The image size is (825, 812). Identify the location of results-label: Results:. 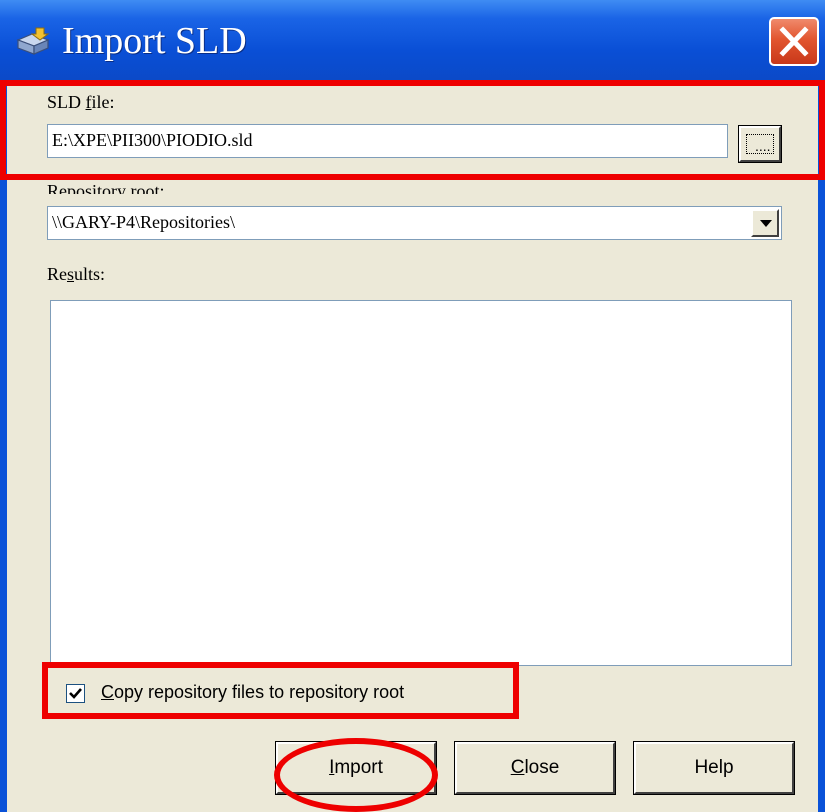
(76, 274).